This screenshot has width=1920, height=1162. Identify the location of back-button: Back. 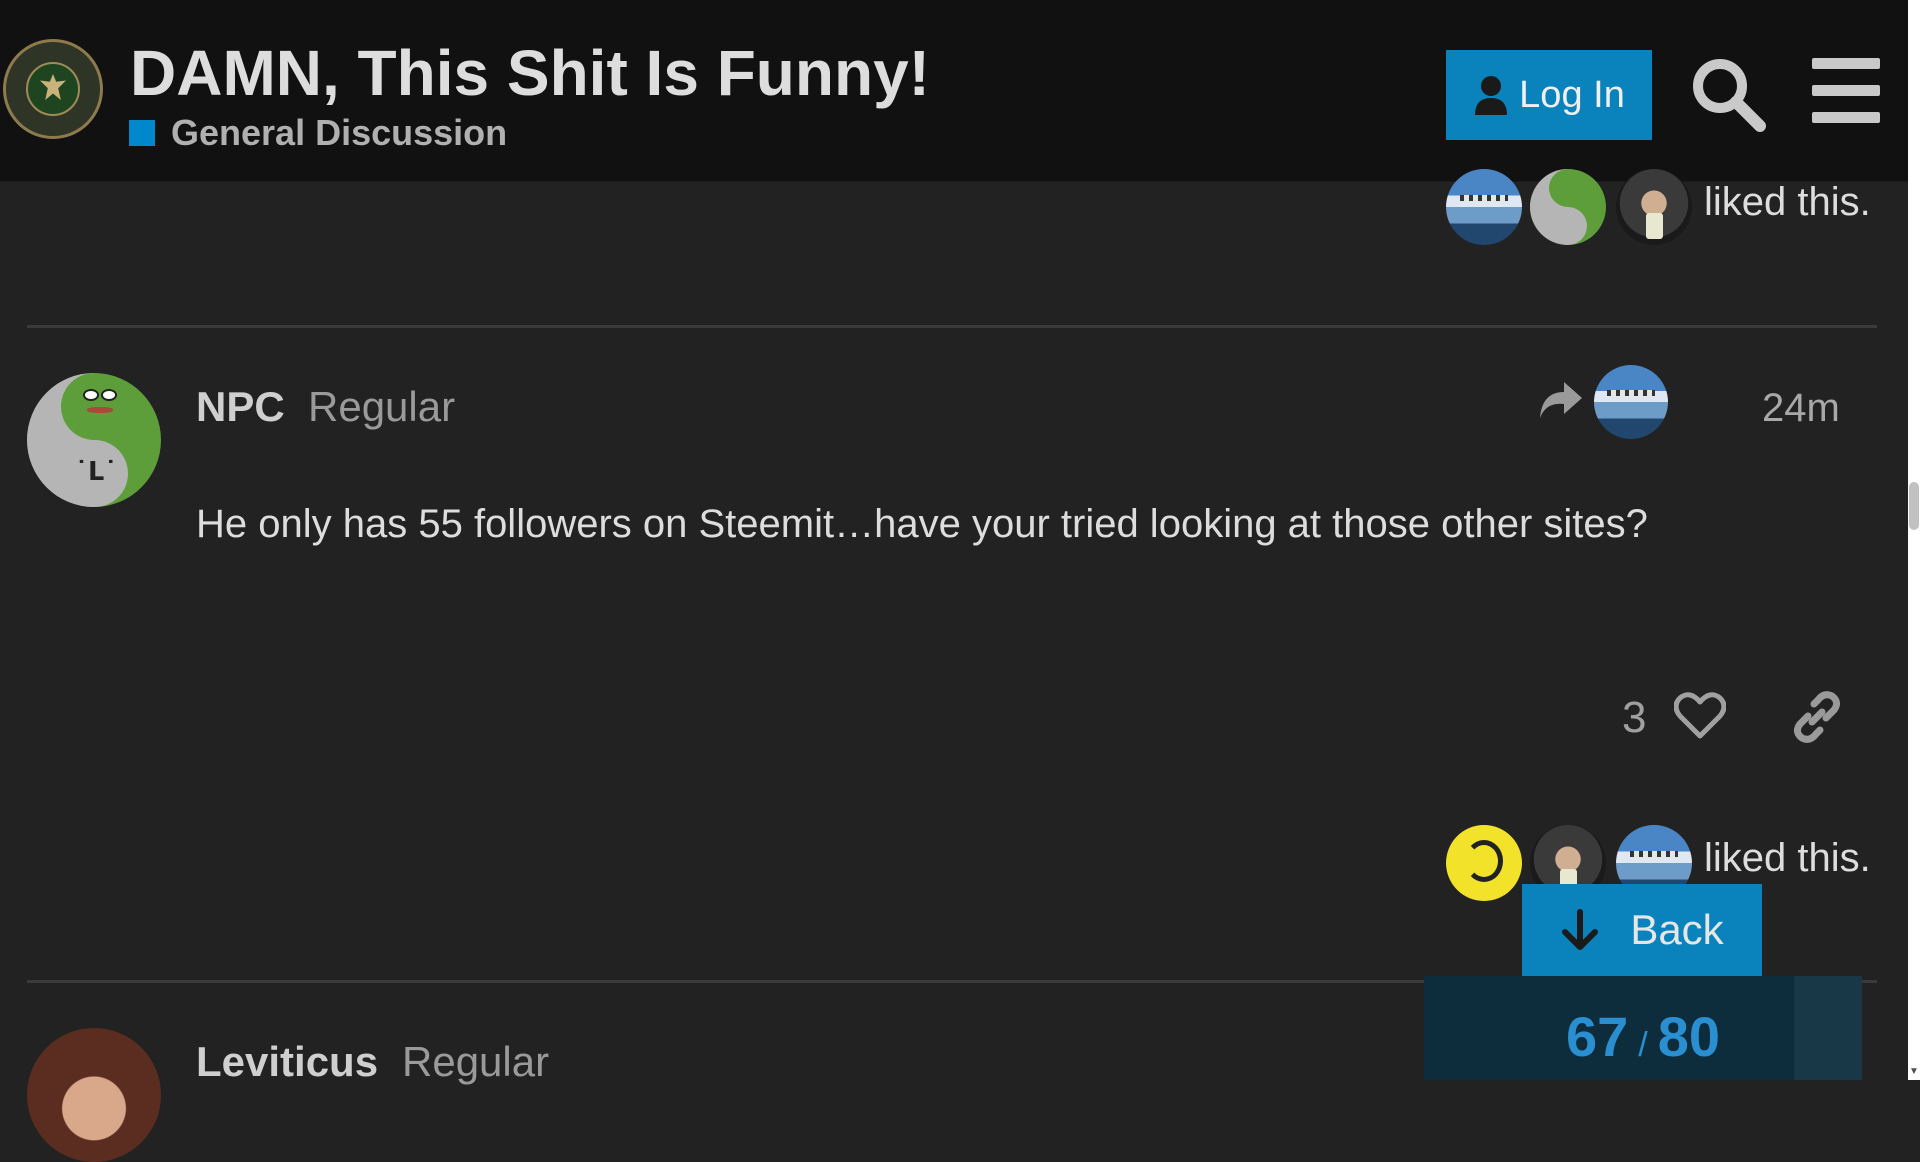
(1642, 930).